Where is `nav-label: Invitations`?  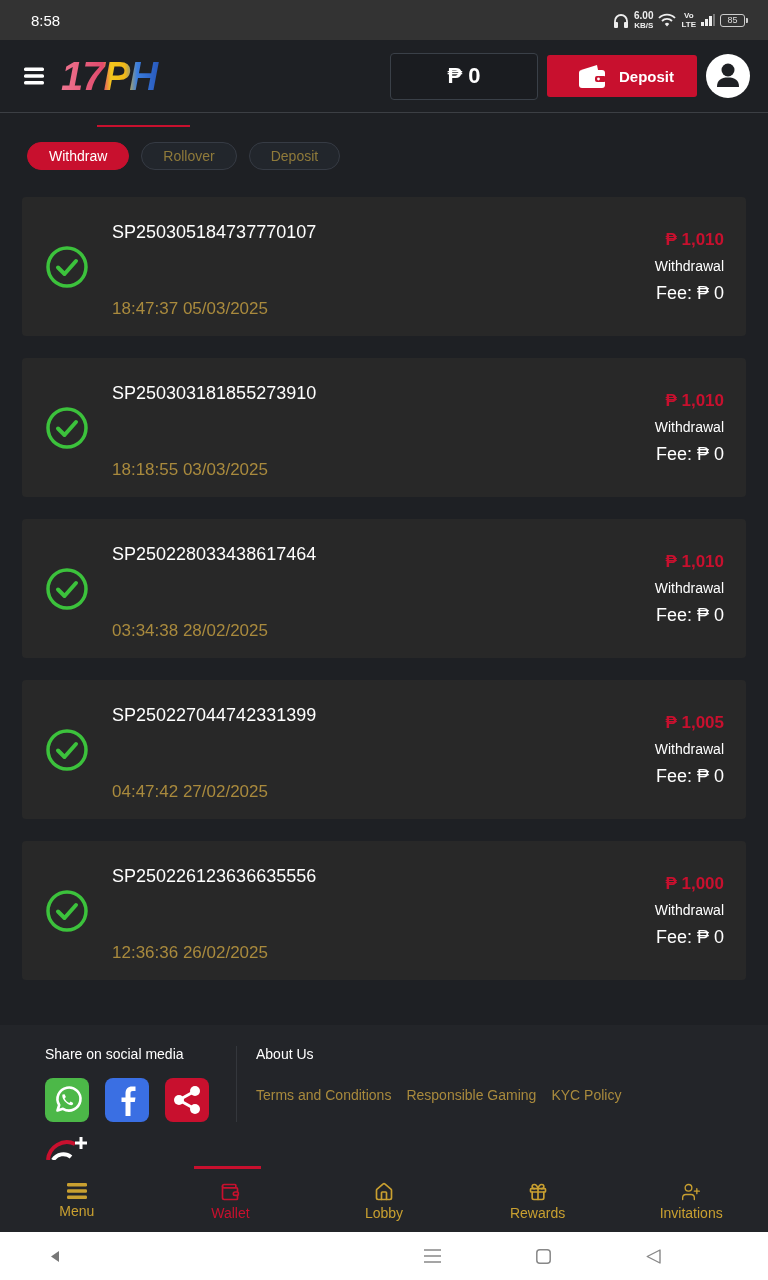
nav-label: Invitations is located at coordinates (691, 1213).